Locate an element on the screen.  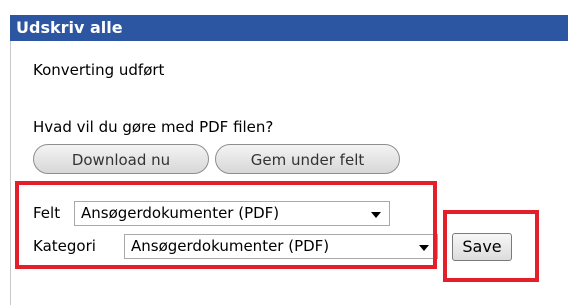
felt-select: Ansøgerdokumenter (PDF) is located at coordinates (232, 213).